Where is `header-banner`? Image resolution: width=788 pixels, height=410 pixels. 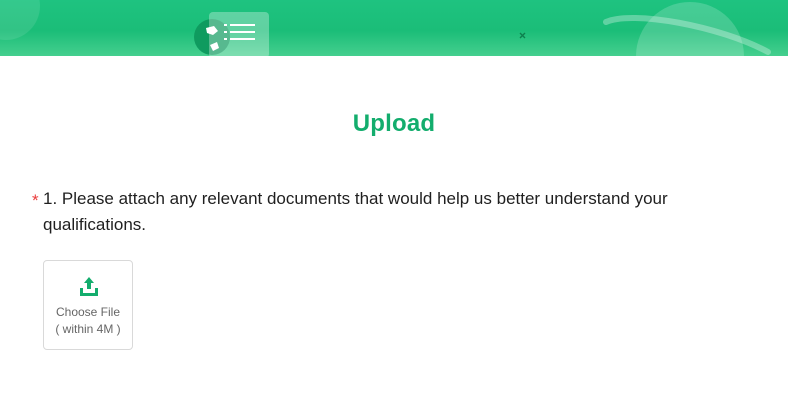 header-banner is located at coordinates (394, 28).